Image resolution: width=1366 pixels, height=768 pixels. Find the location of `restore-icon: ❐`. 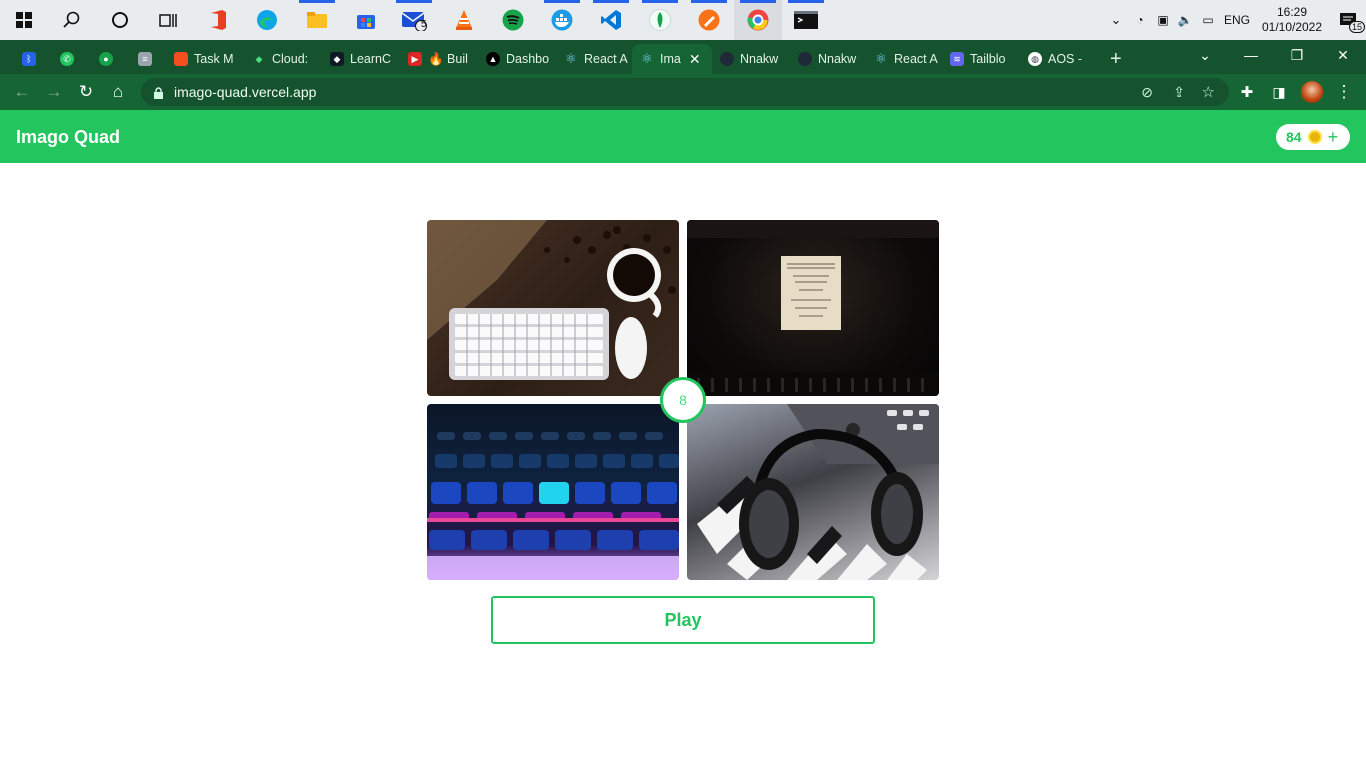

restore-icon: ❐ is located at coordinates (1297, 55).